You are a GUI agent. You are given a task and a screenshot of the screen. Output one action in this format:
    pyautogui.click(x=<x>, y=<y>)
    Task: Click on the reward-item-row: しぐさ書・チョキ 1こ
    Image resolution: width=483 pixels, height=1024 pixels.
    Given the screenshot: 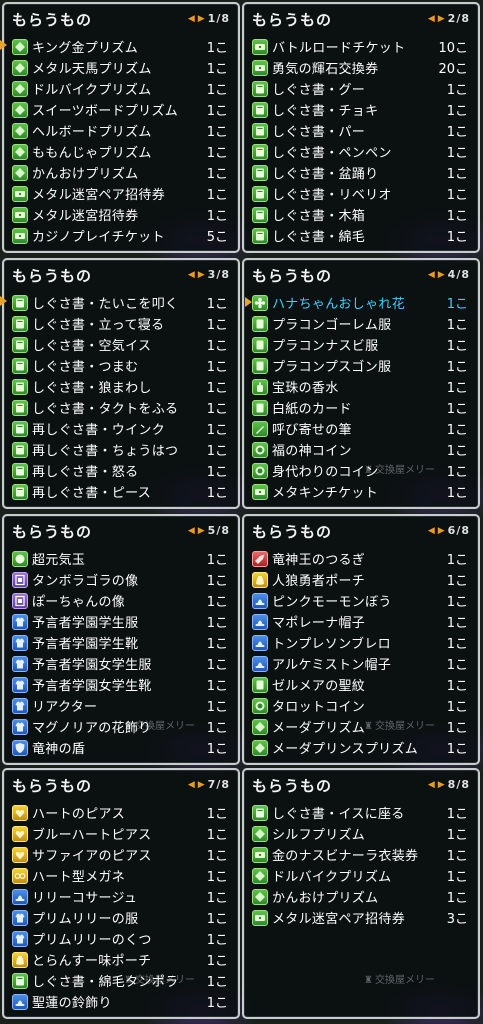 What is the action you would take?
    pyautogui.click(x=360, y=109)
    